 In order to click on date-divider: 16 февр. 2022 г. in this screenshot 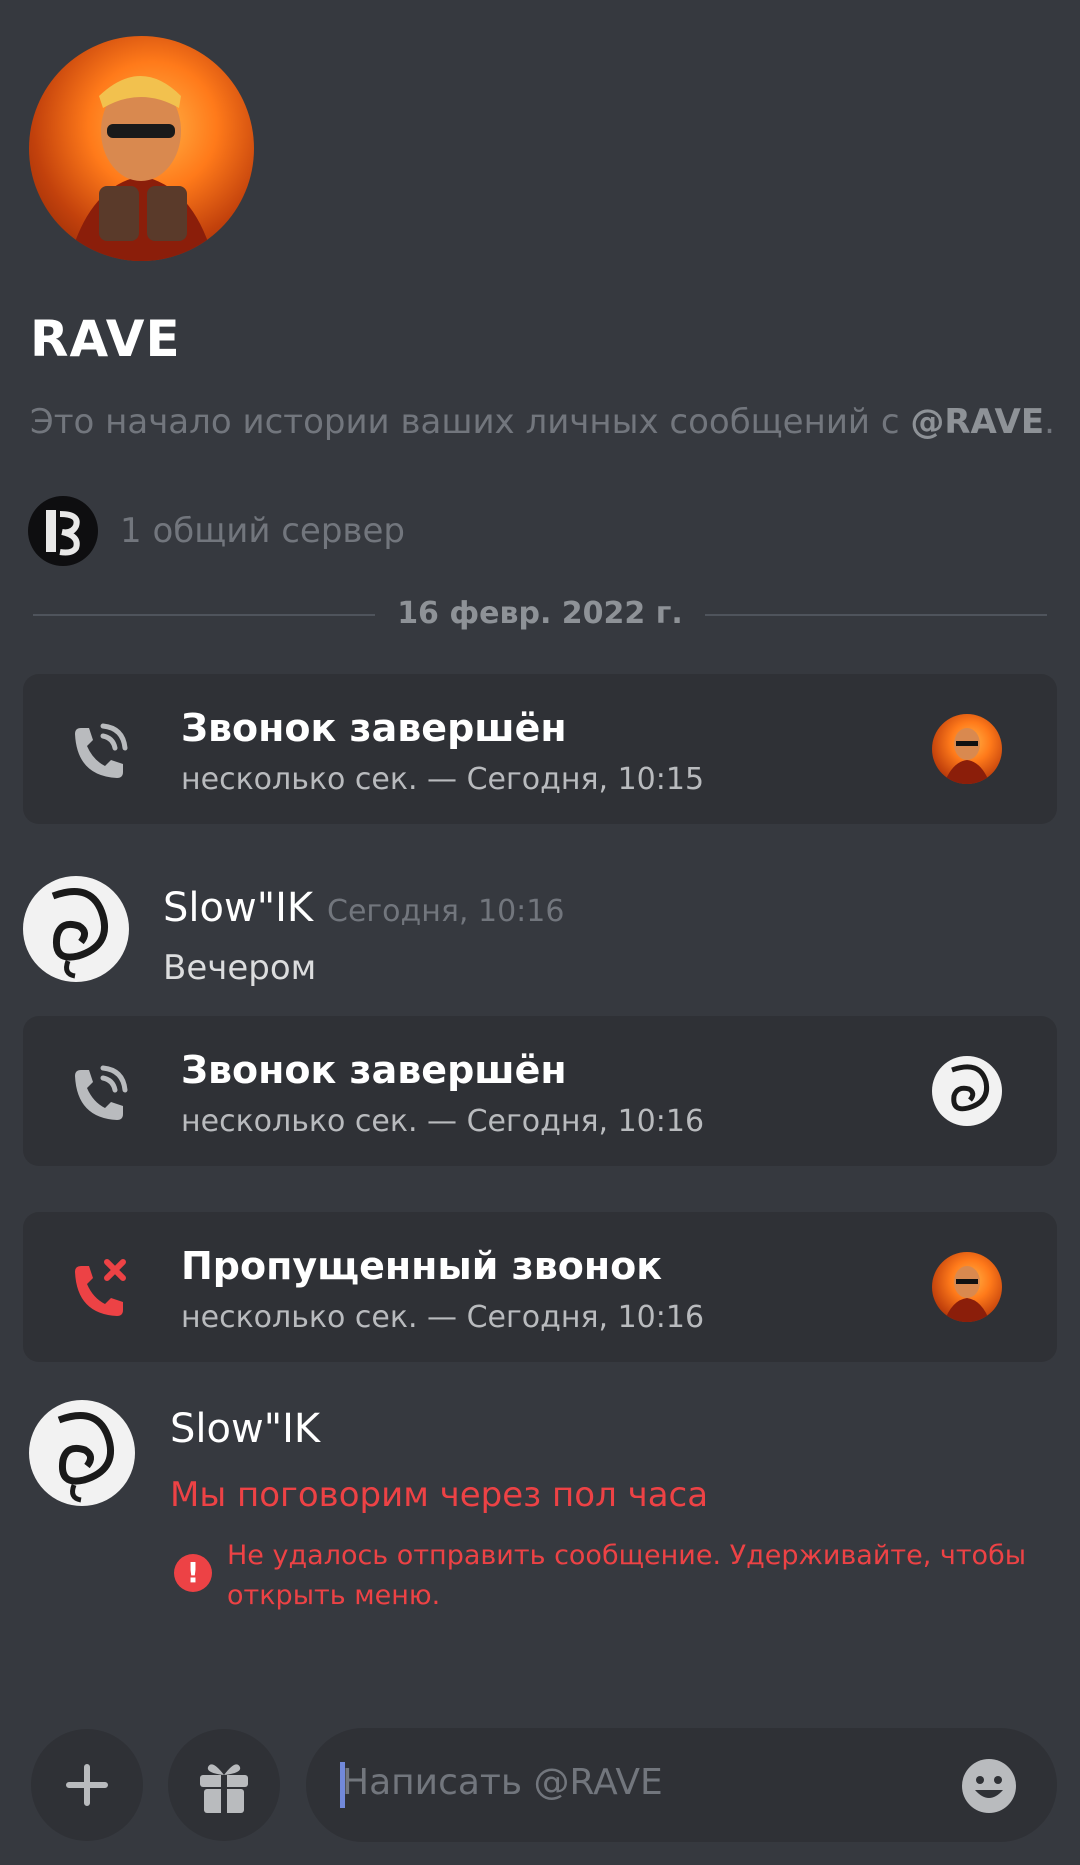, I will do `click(540, 613)`.